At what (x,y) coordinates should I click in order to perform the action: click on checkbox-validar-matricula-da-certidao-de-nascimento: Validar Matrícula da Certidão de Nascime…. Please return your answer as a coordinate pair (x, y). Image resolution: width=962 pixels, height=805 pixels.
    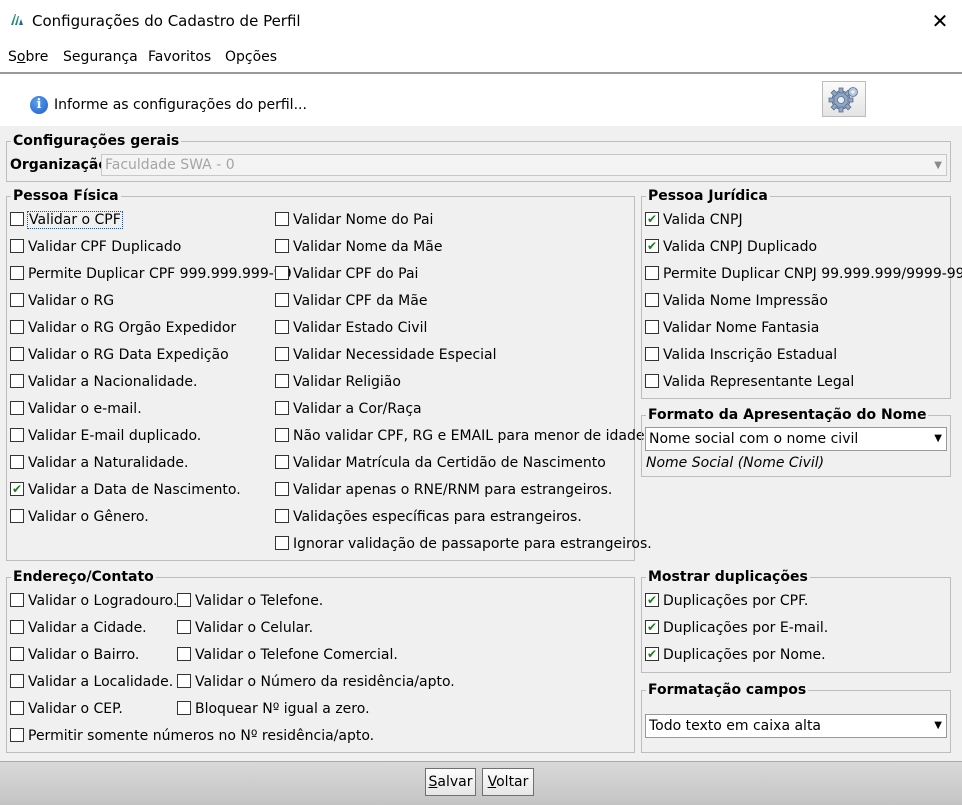
    Looking at the image, I should click on (440, 465).